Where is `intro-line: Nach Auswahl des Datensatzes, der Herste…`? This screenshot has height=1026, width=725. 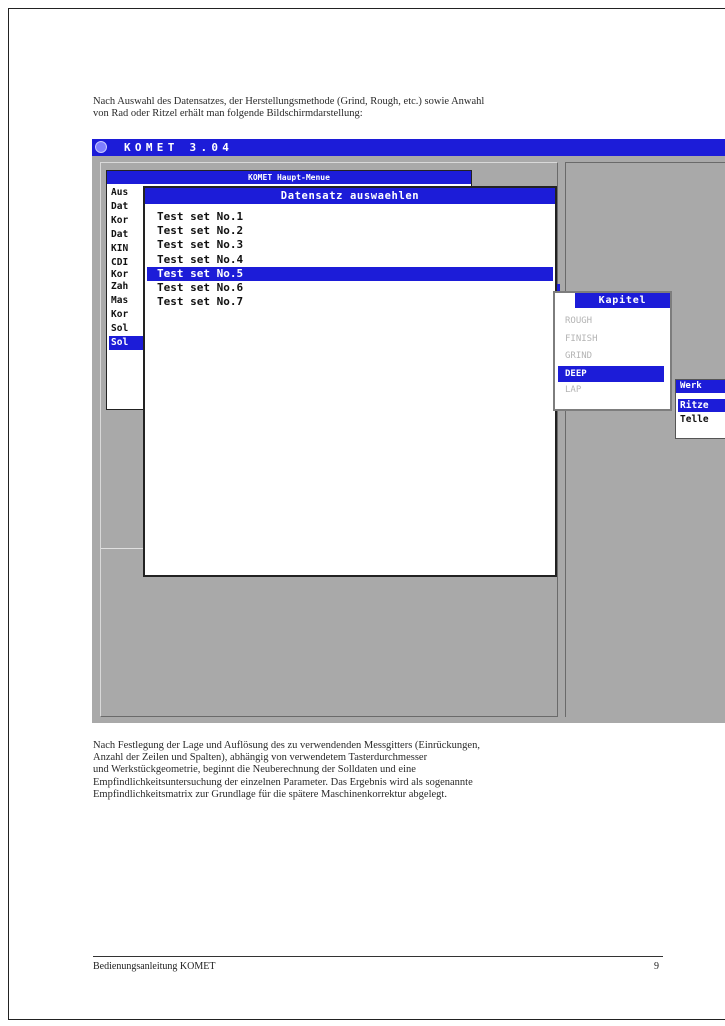
intro-line: Nach Auswahl des Datensatzes, der Herste… is located at coordinates (289, 101).